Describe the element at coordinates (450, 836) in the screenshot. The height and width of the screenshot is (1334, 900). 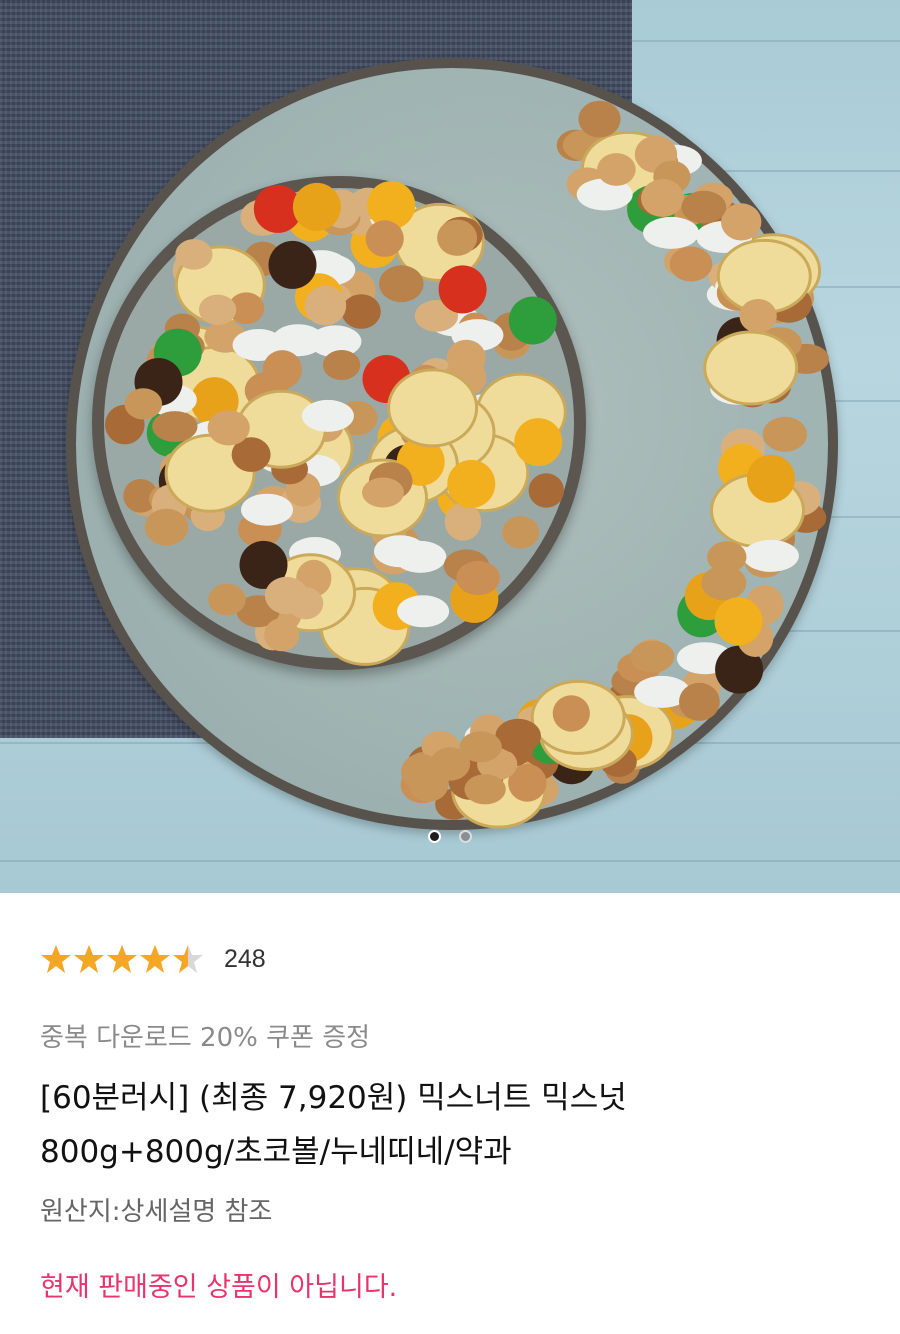
I see `carousel-indicator` at that location.